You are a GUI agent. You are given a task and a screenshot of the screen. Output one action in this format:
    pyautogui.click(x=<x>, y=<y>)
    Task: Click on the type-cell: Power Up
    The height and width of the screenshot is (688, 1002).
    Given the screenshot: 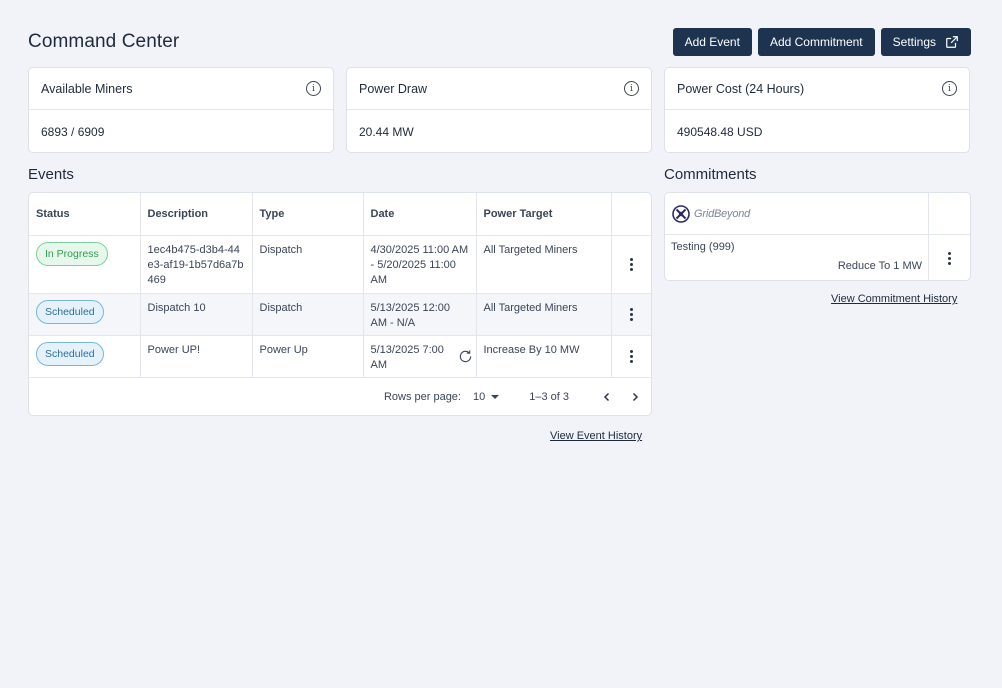 What is the action you would take?
    pyautogui.click(x=308, y=356)
    